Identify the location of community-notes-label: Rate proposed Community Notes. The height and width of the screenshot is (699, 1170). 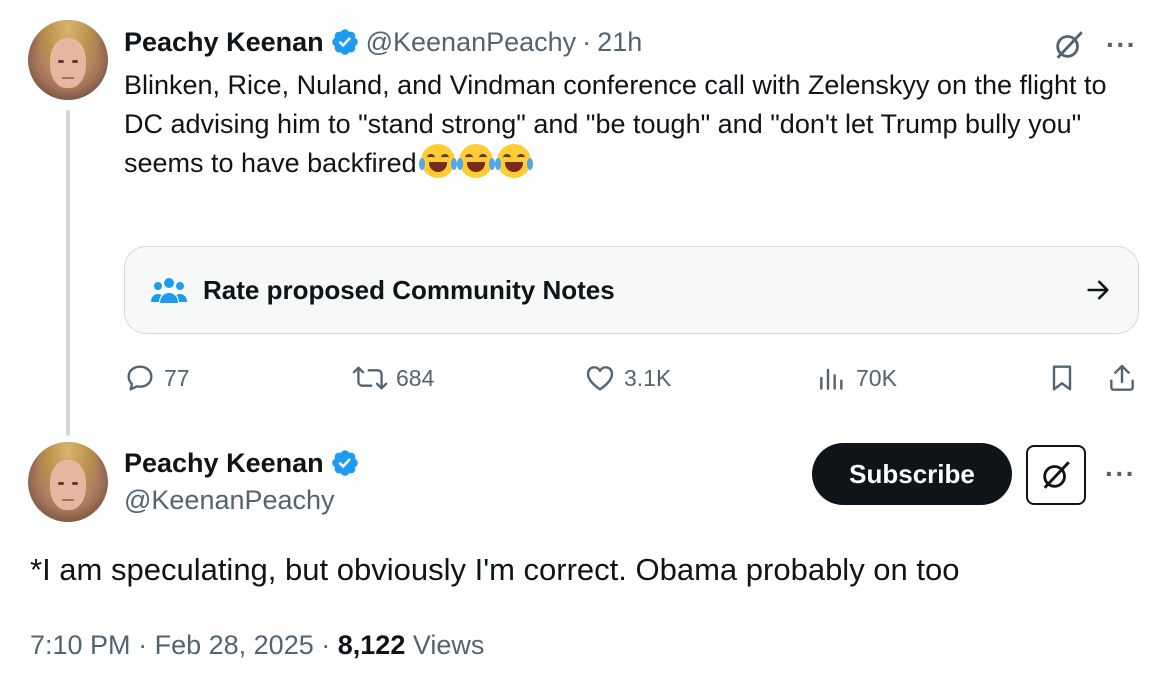
(409, 289).